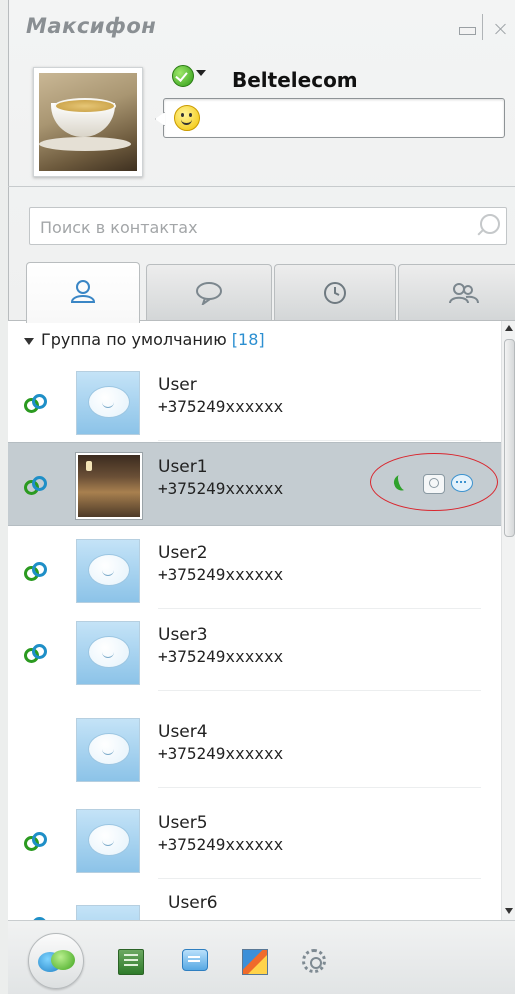 The image size is (515, 994). I want to click on mood-input, so click(334, 118).